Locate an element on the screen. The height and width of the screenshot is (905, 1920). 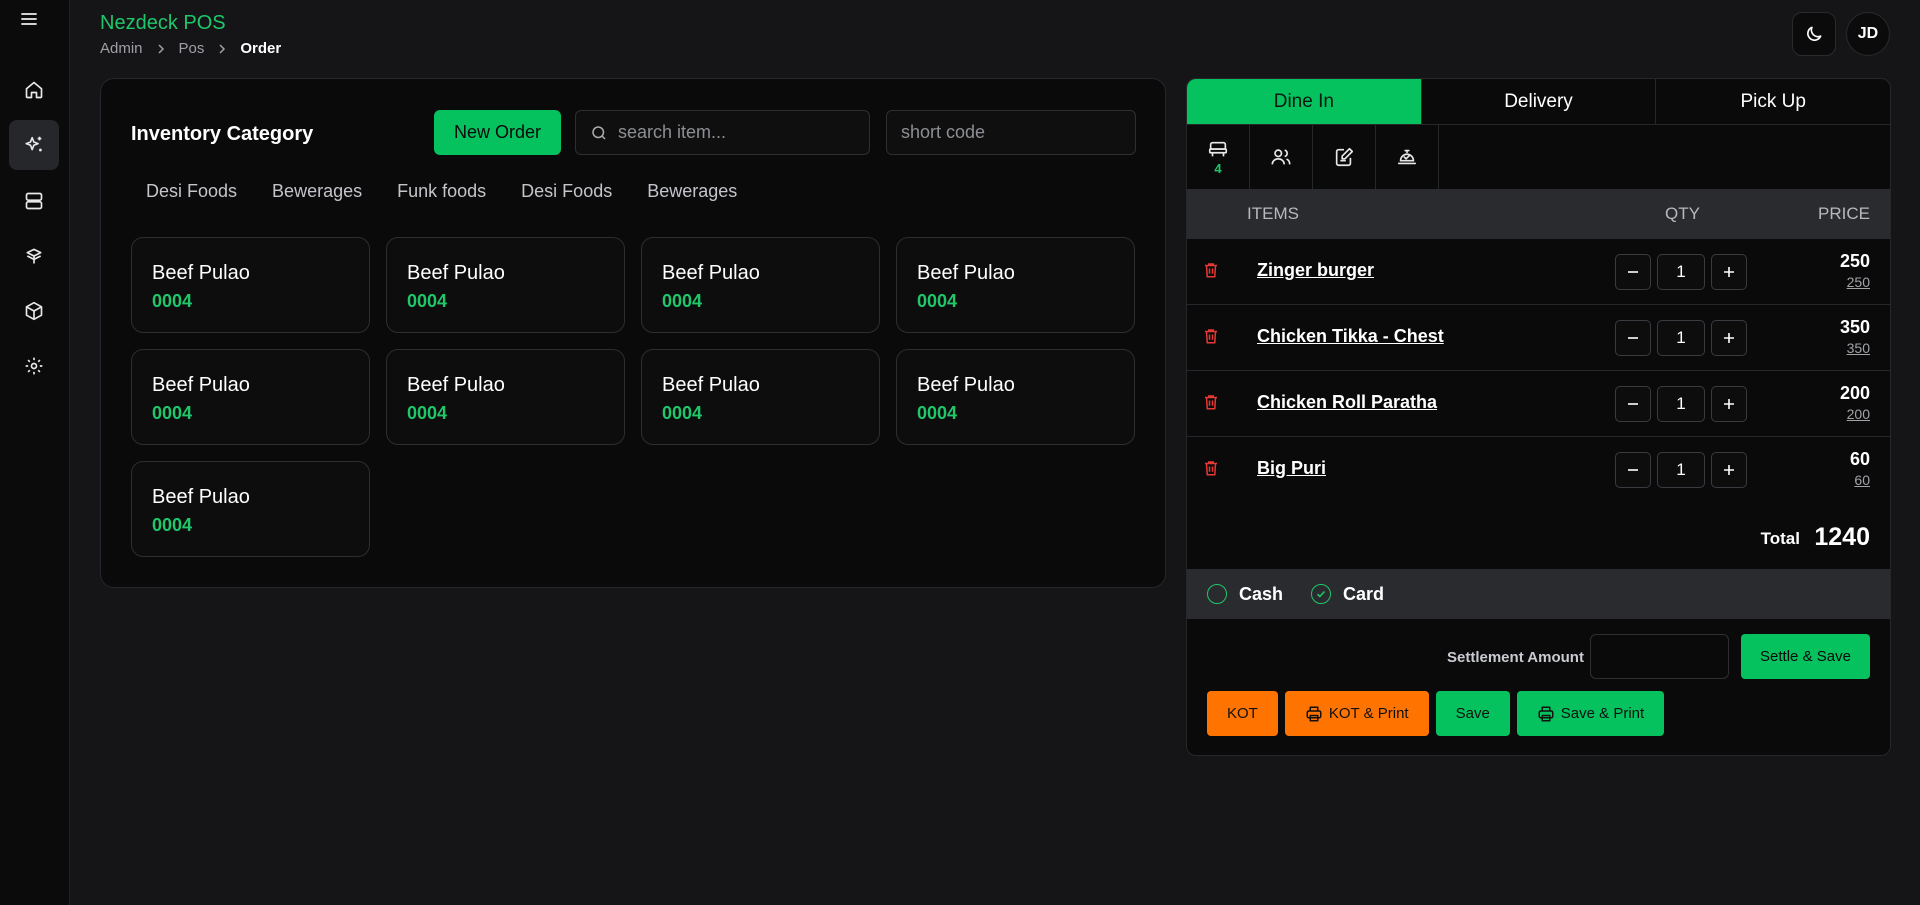
customer-button is located at coordinates (1281, 157).